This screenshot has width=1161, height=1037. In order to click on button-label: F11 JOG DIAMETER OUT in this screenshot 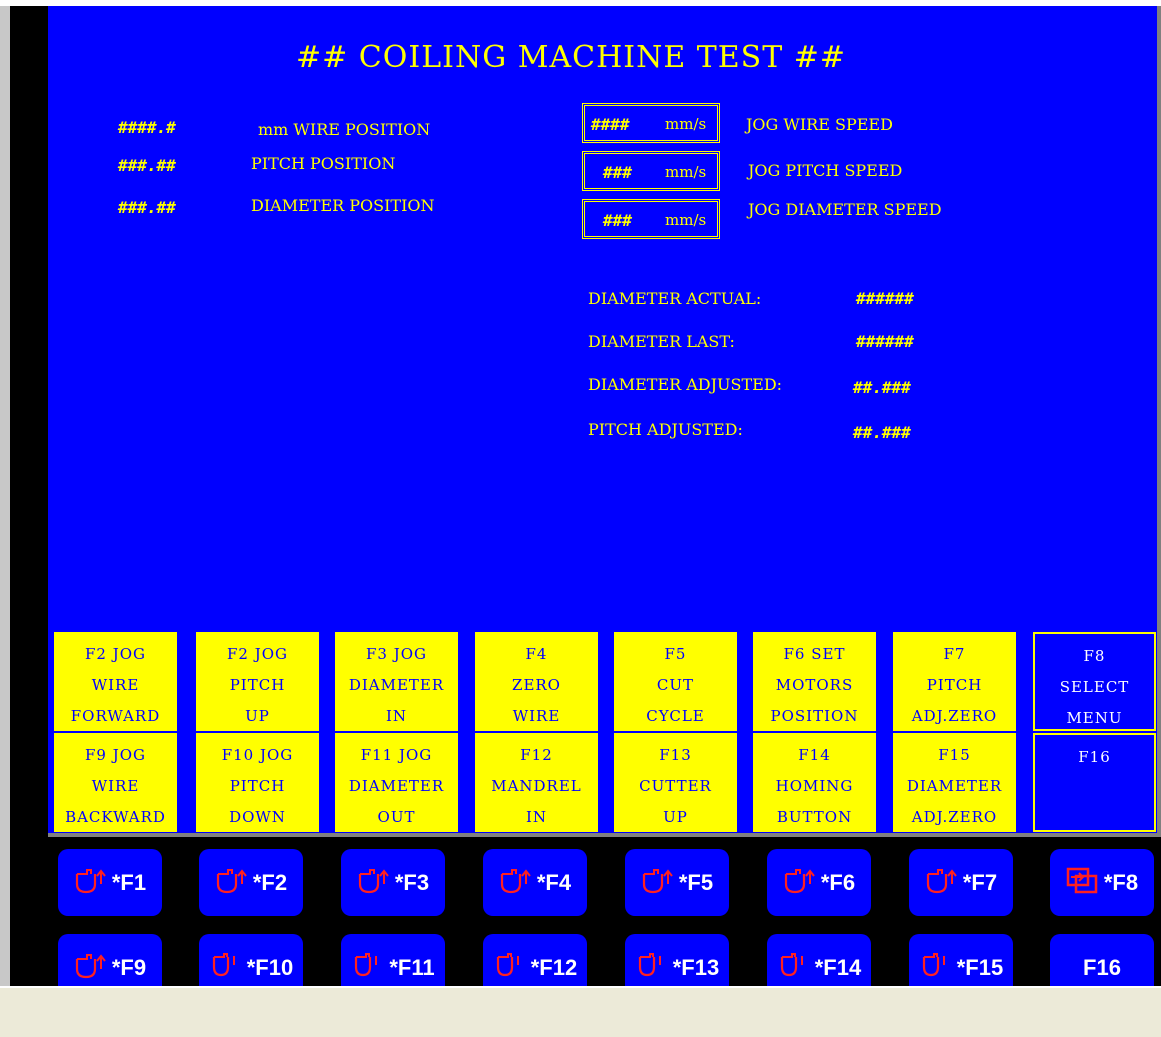, I will do `click(396, 786)`.